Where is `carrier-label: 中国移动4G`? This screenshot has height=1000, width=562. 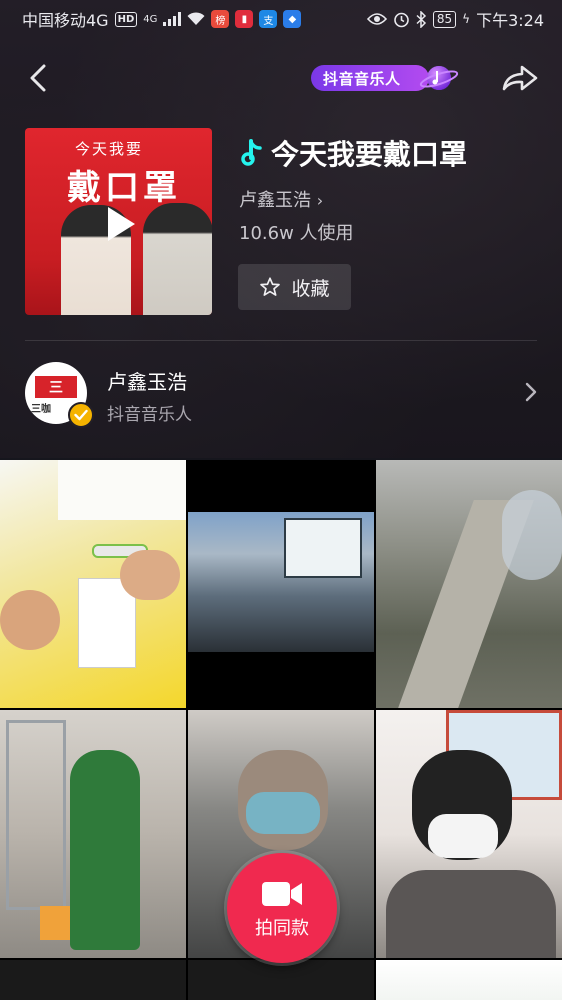
carrier-label: 中国移动4G is located at coordinates (65, 20).